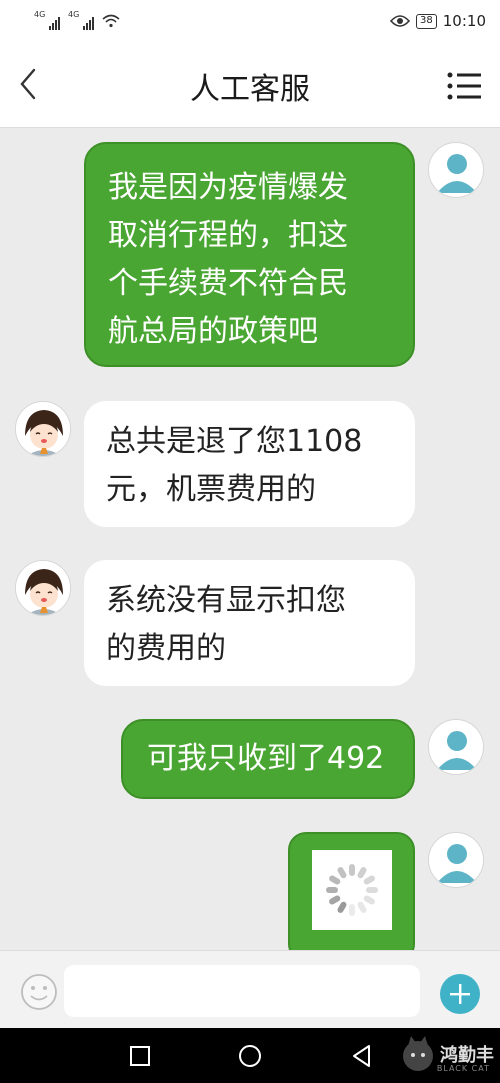  I want to click on image-placeholder, so click(352, 890).